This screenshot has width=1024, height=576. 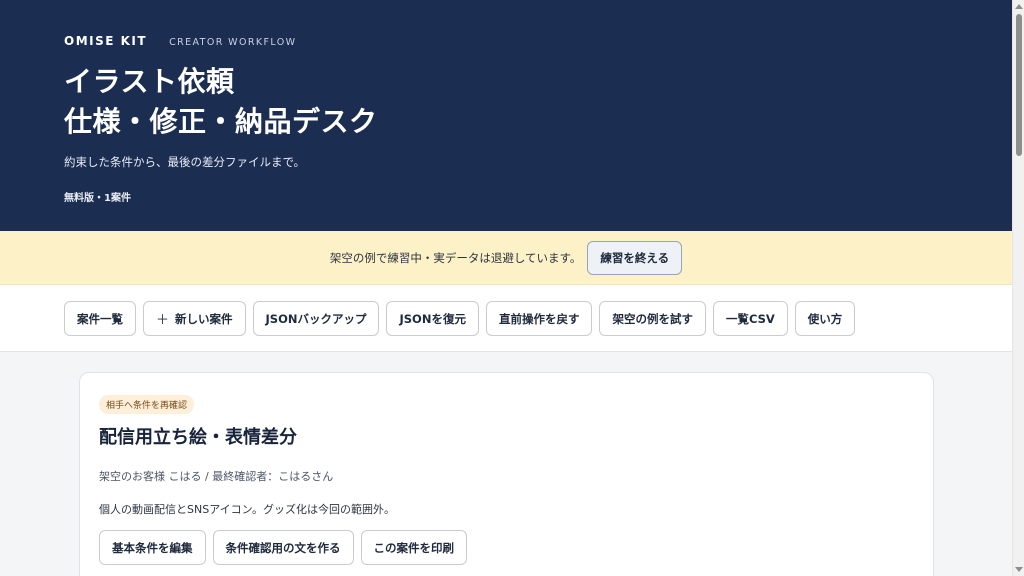 I want to click on plan-status: 無料版・1案件, so click(x=97, y=198).